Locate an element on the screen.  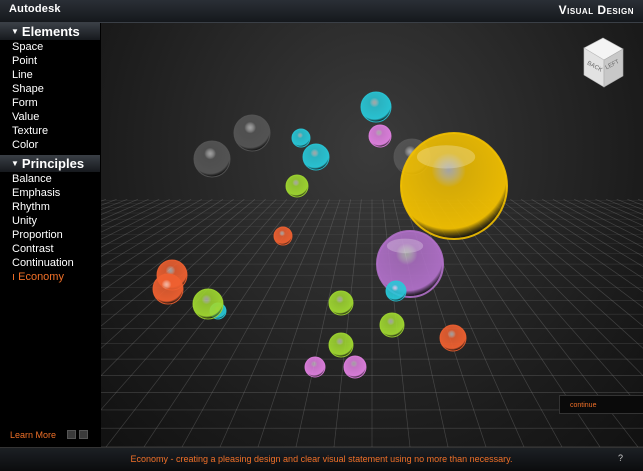
principles-heading-label: Principles is located at coordinates (53, 163).